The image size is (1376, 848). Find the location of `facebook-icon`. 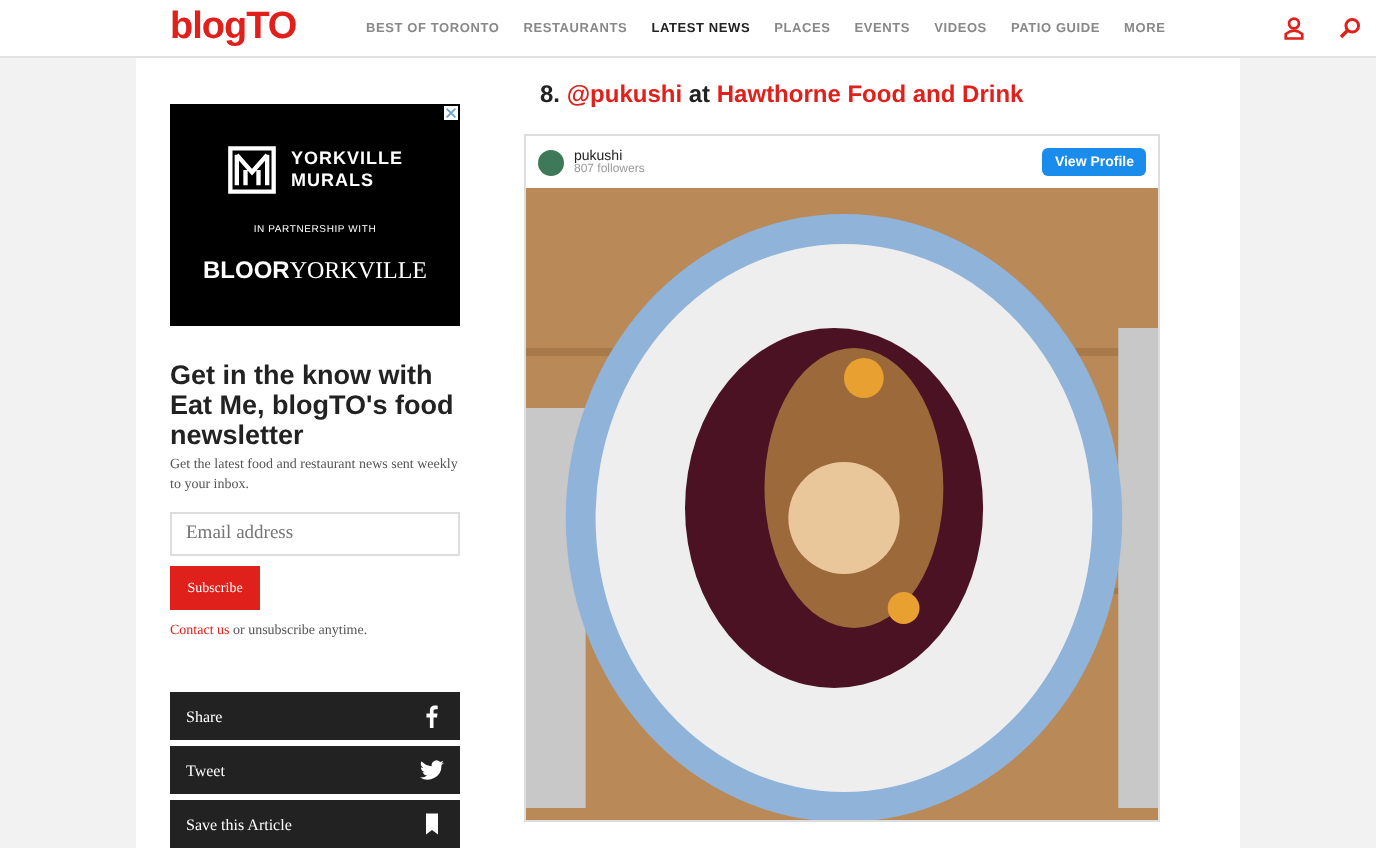

facebook-icon is located at coordinates (432, 716).